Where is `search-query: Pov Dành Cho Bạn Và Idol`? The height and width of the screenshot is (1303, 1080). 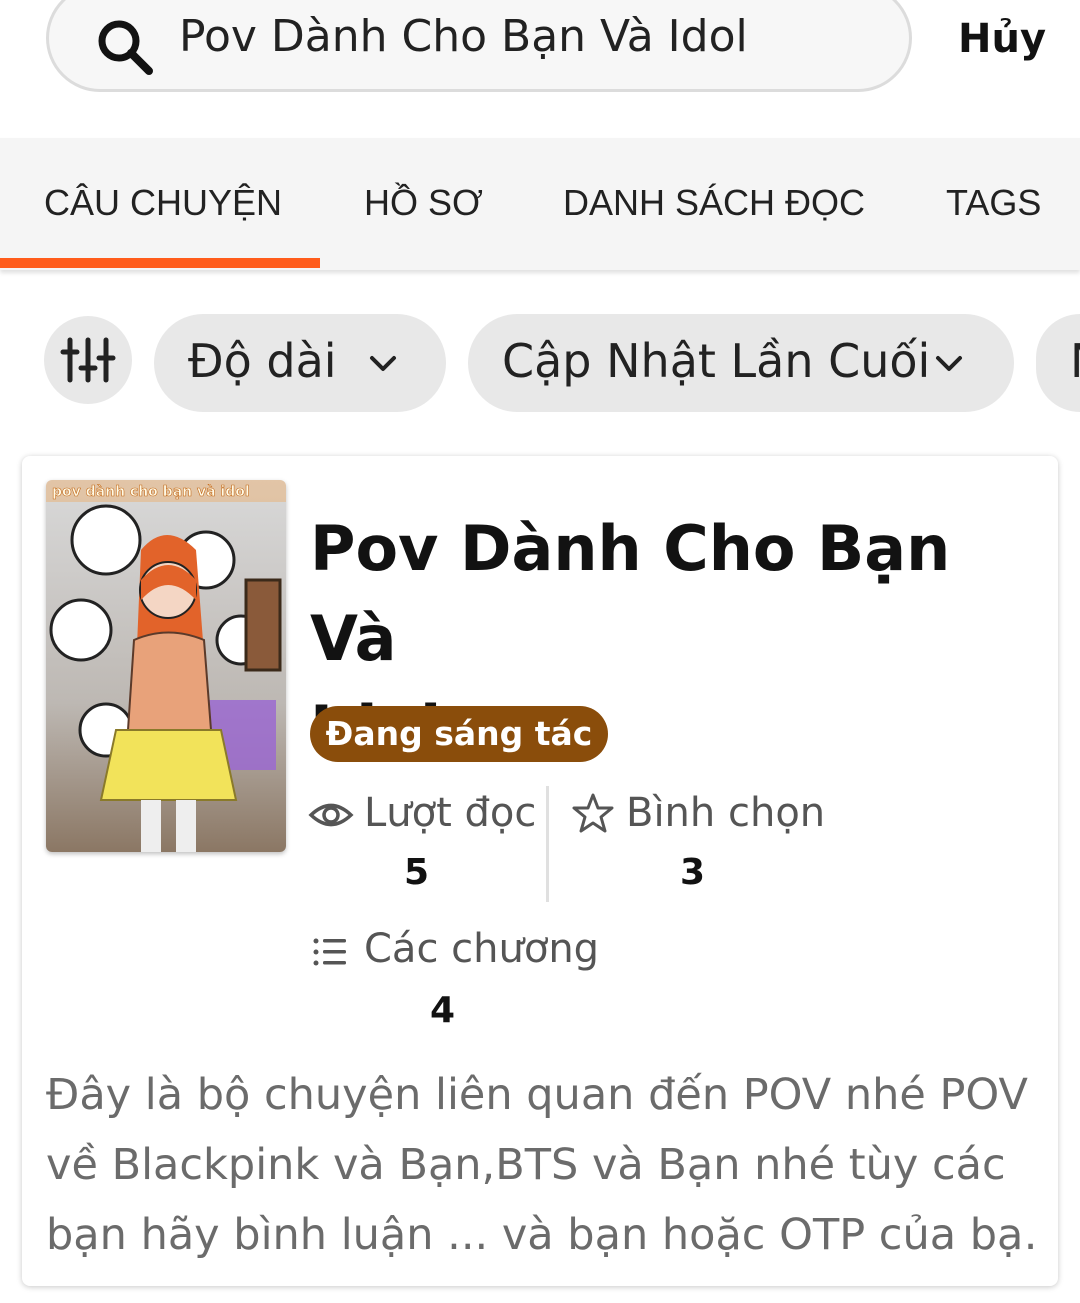 search-query: Pov Dành Cho Bạn Và Idol is located at coordinates (463, 36).